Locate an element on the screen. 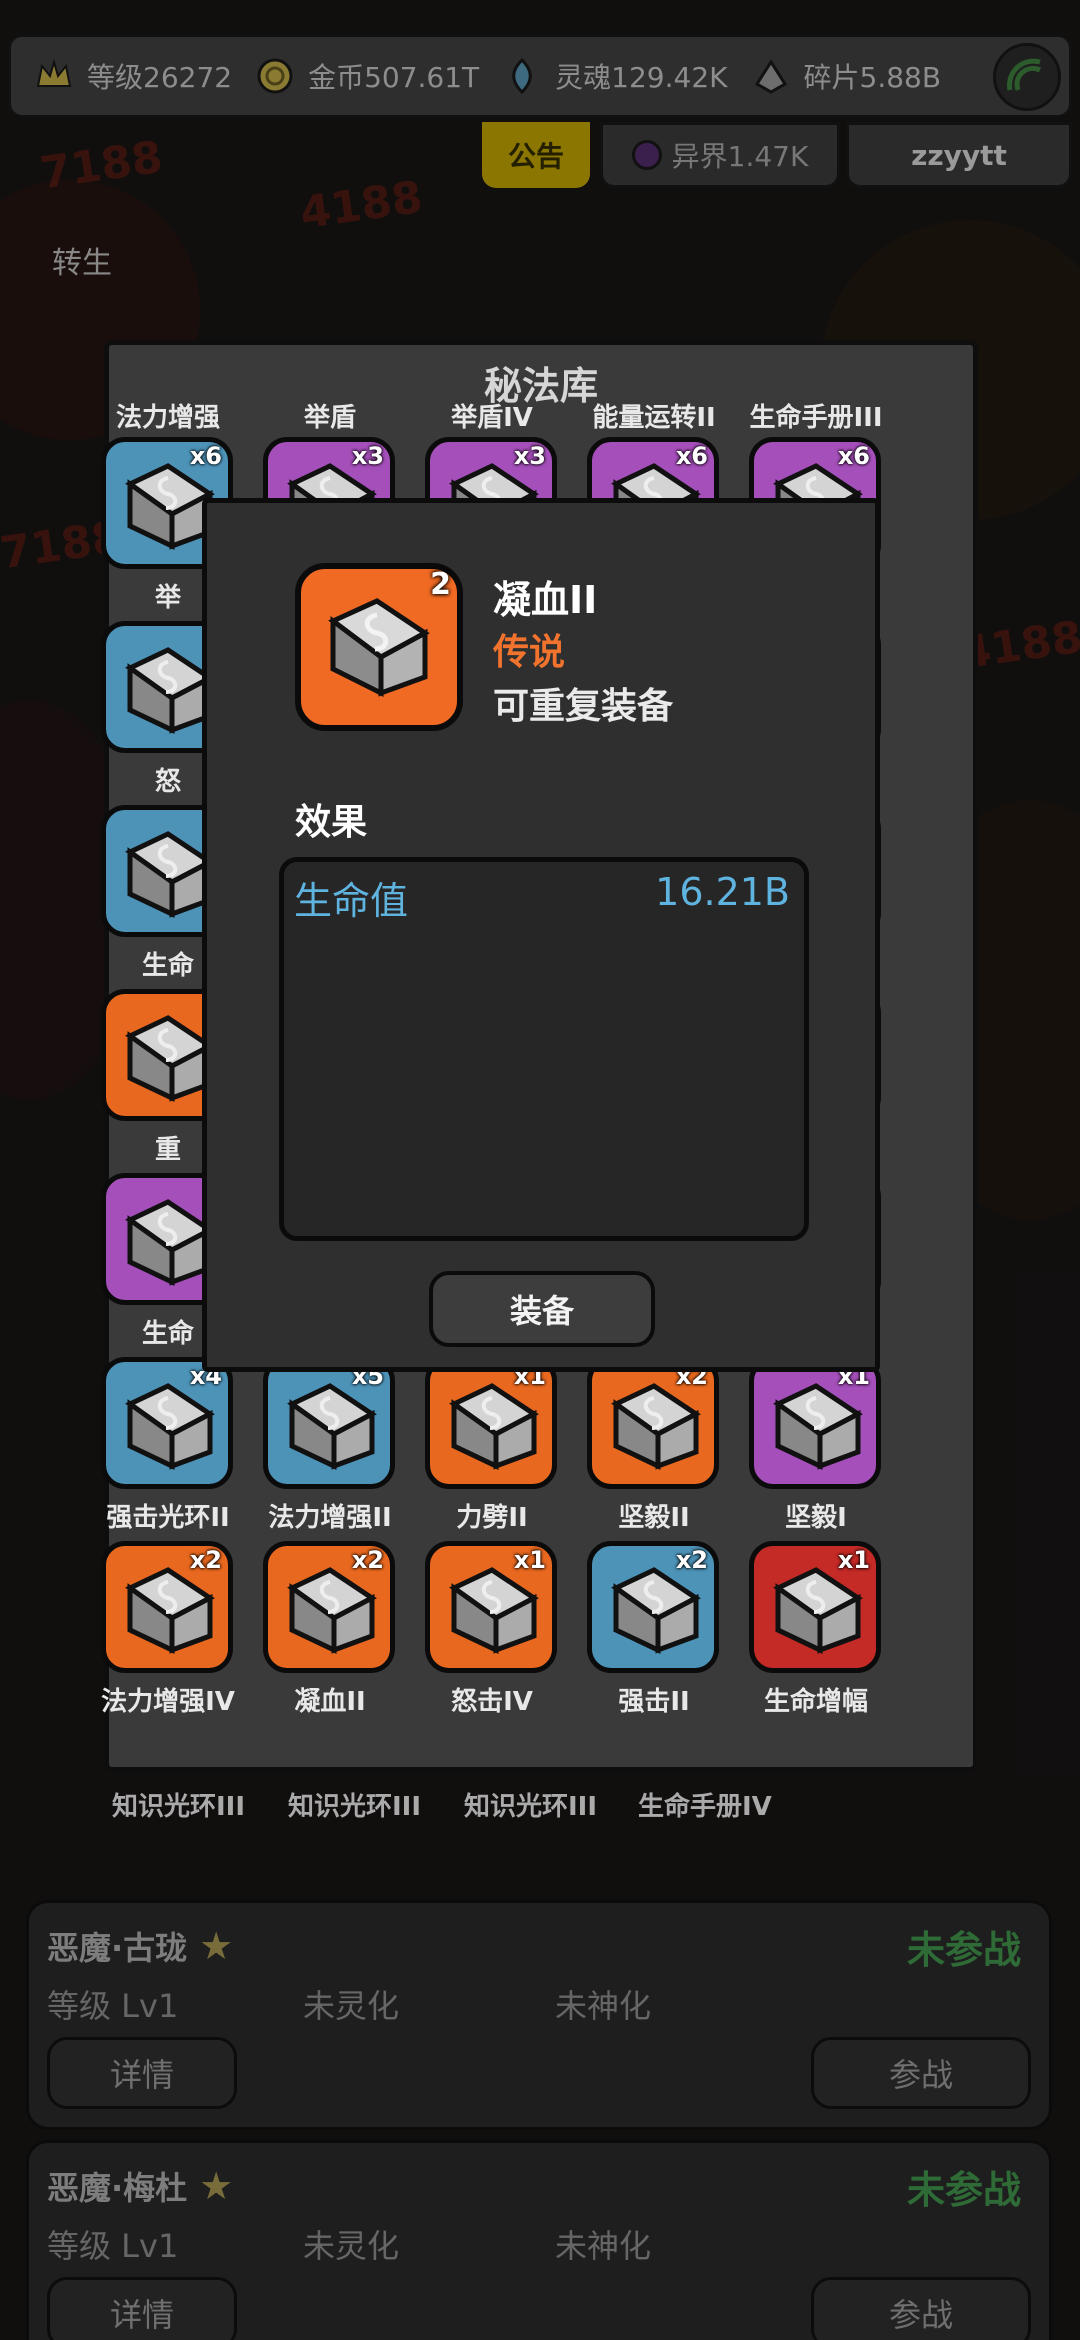 This screenshot has height=2340, width=1080. resource-bar: 等级26272 金币507.61T 灵魂129.42K 碎片5.88B is located at coordinates (540, 76).